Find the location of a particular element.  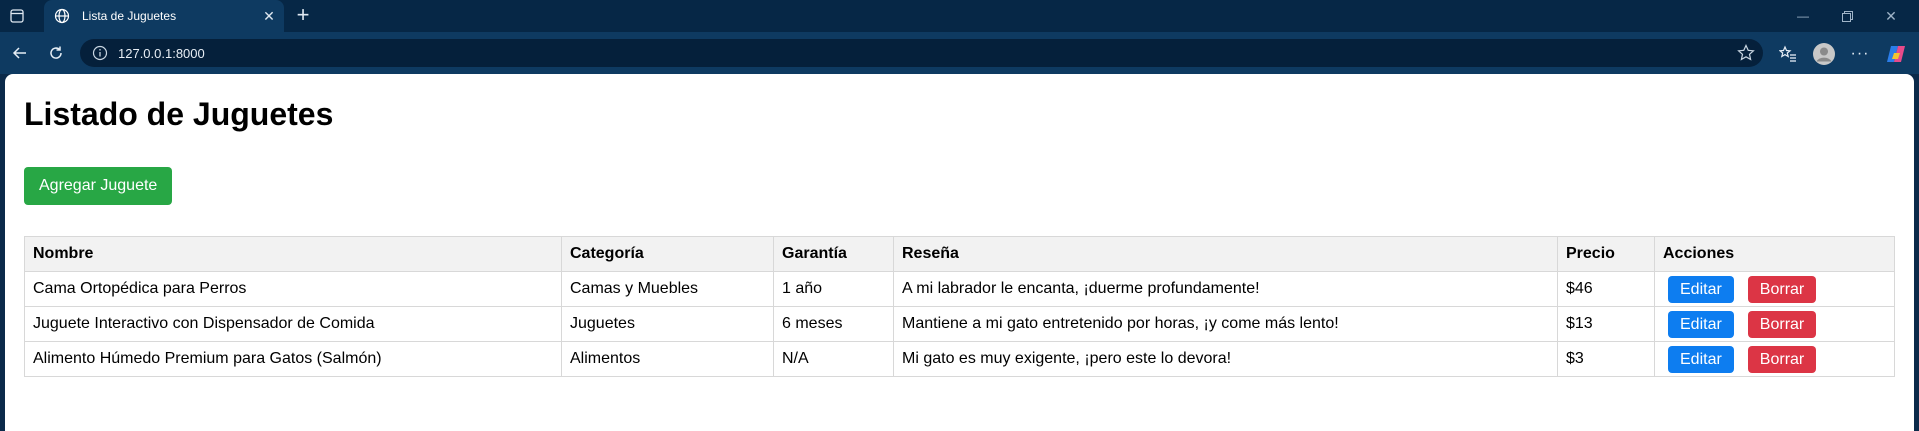

more-menu-icon: ··· is located at coordinates (1860, 54).